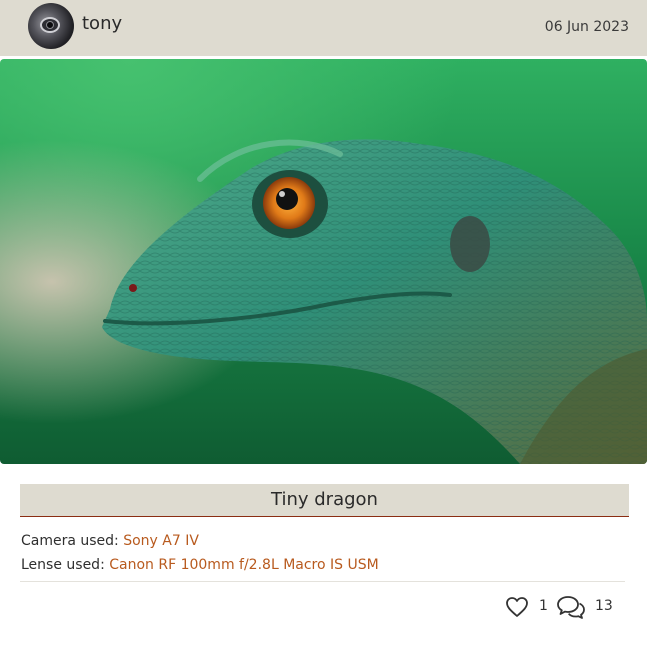  What do you see at coordinates (63, 565) in the screenshot?
I see `lens-label: Lense used:` at bounding box center [63, 565].